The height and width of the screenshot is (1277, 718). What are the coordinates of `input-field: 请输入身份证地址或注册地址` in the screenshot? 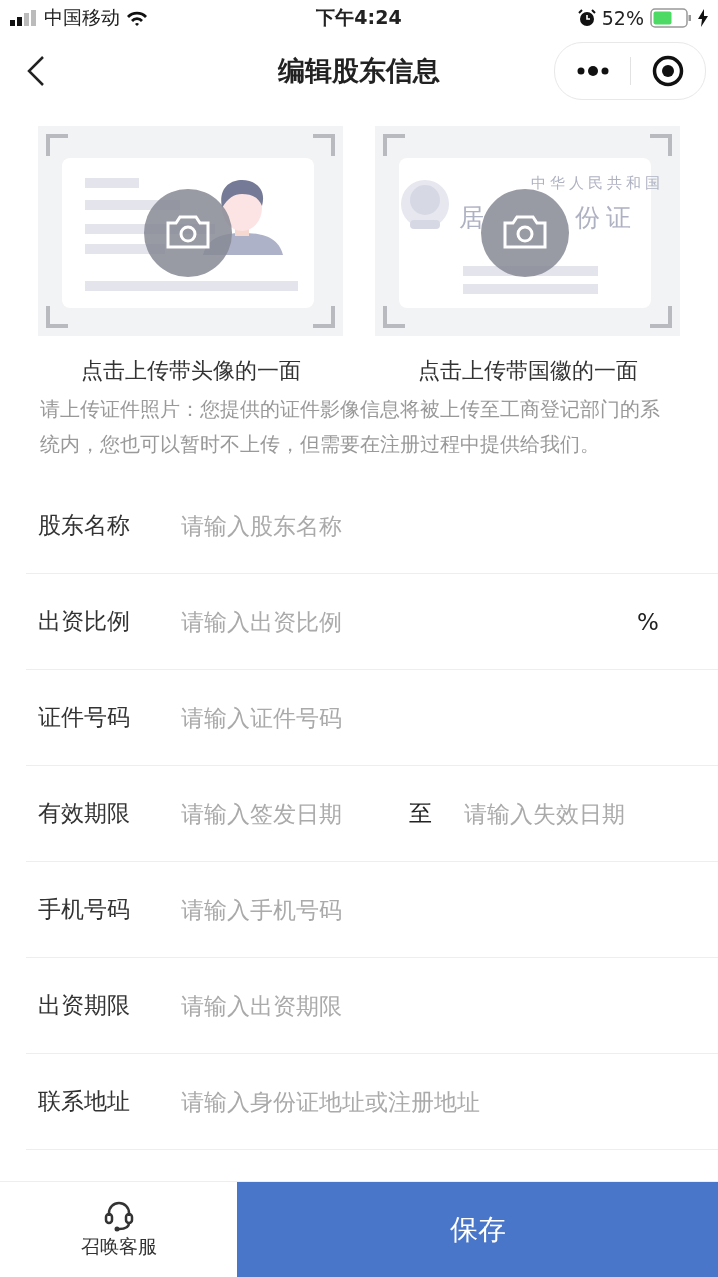 It's located at (381, 1101).